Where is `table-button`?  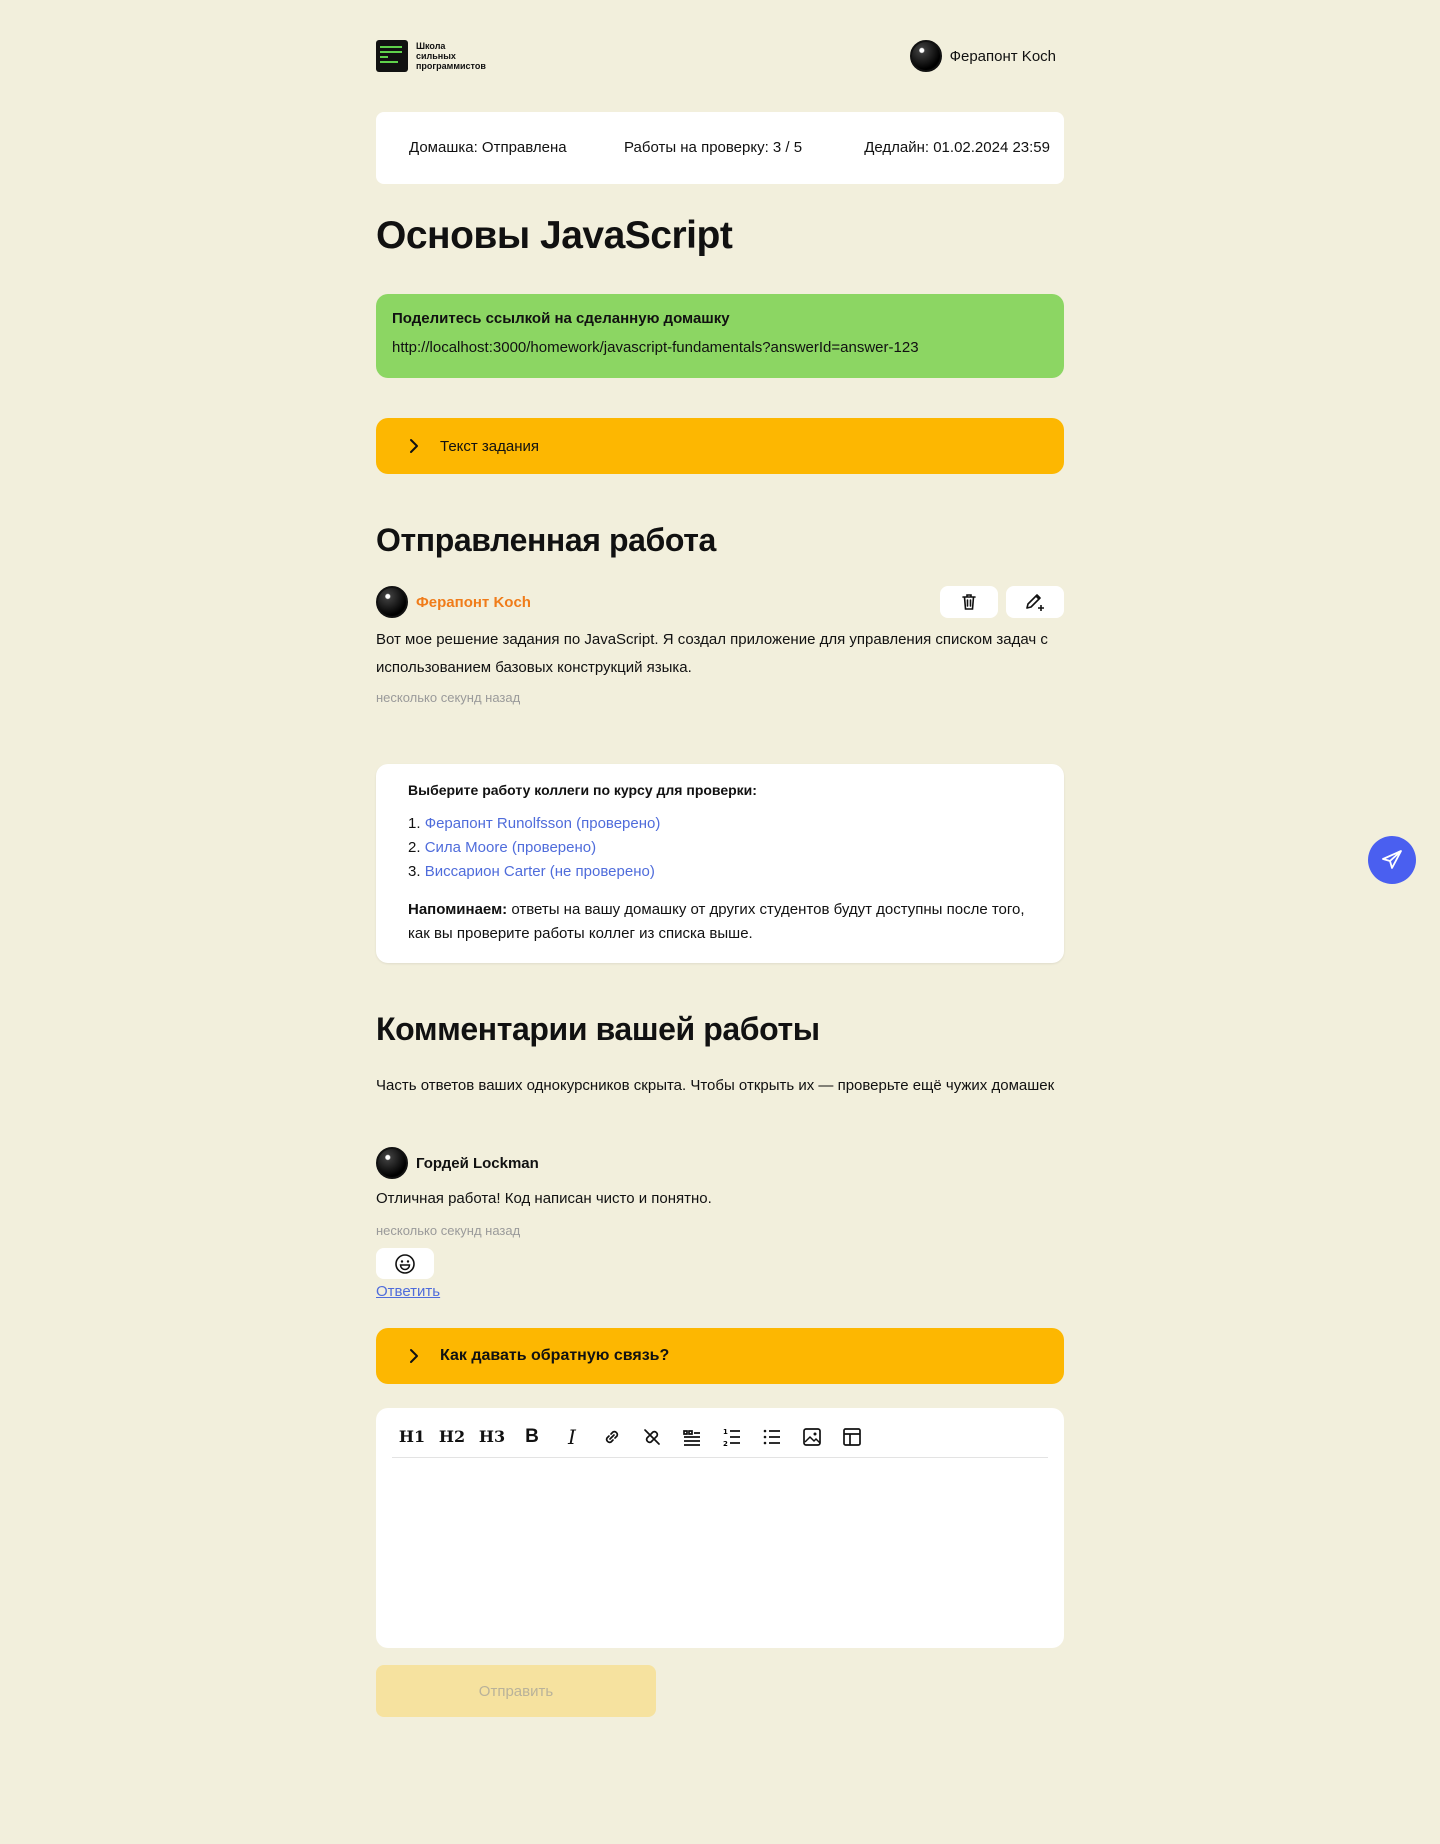 table-button is located at coordinates (852, 1437).